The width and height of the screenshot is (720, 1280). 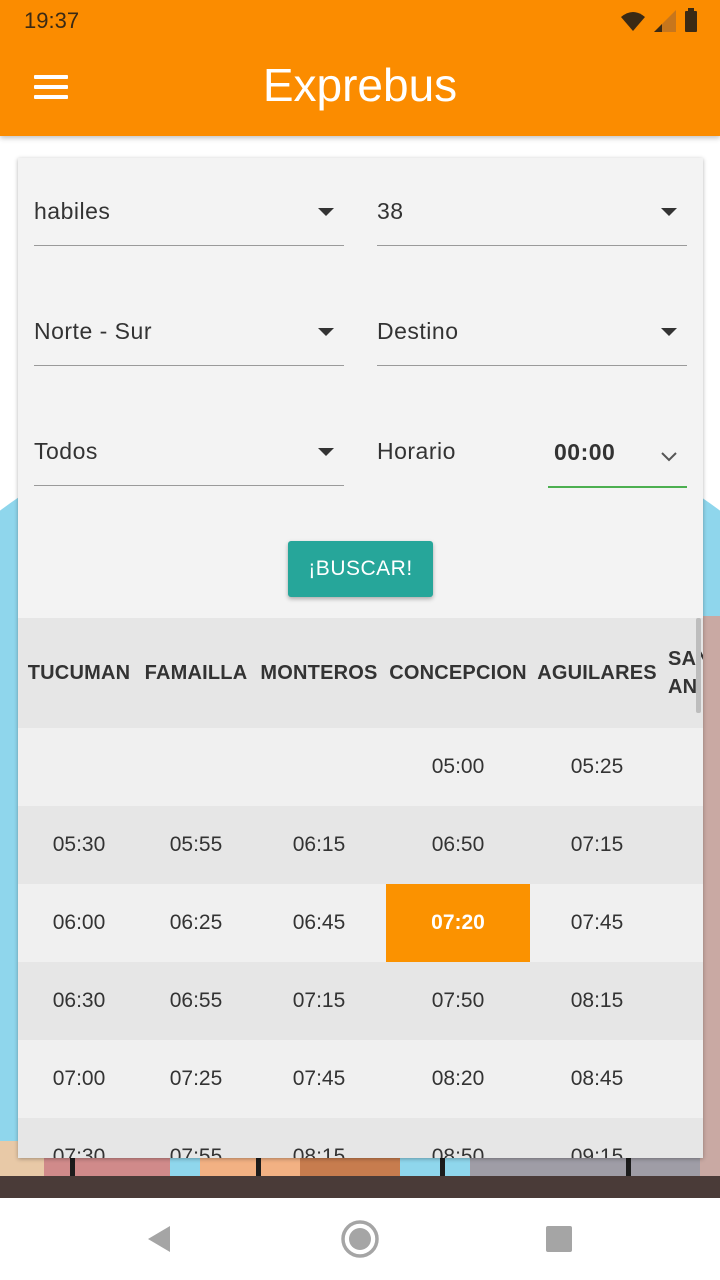 What do you see at coordinates (196, 1151) in the screenshot?
I see `time-cell: 07:55` at bounding box center [196, 1151].